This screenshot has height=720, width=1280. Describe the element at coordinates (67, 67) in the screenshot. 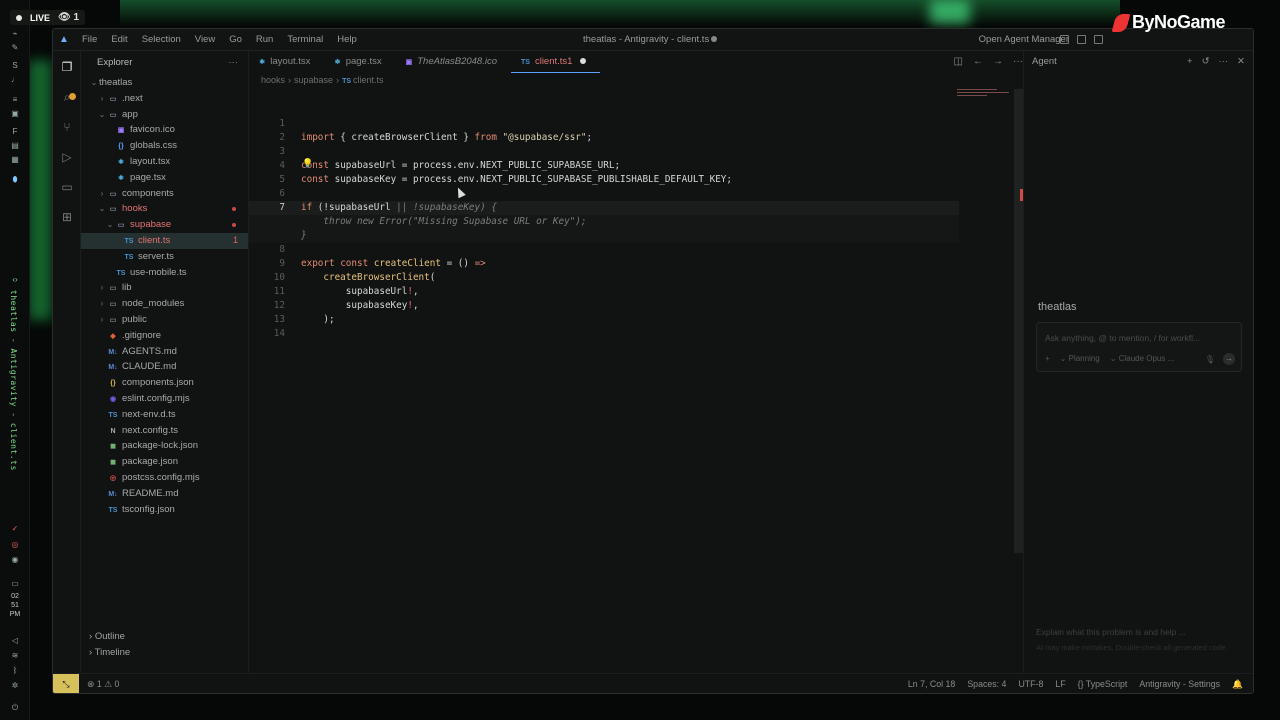

I see `explorer-icon: ❐` at that location.